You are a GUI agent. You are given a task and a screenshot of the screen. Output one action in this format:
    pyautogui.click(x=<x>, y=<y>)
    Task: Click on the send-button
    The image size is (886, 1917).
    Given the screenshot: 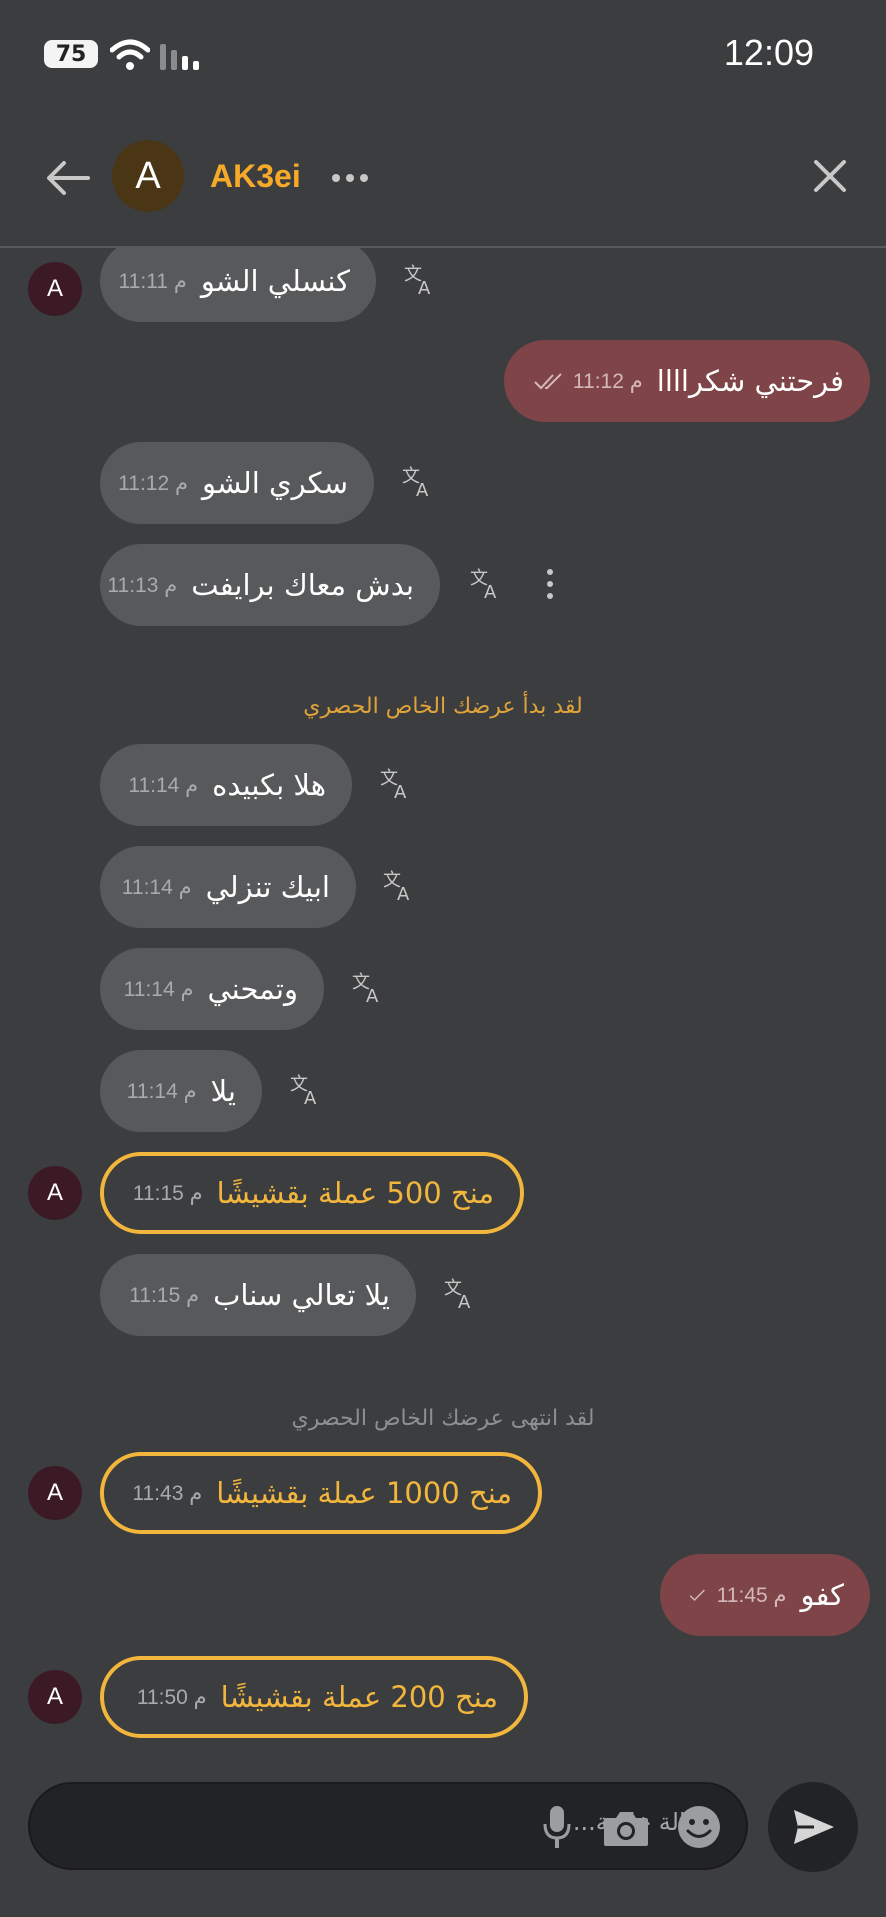 What is the action you would take?
    pyautogui.click(x=813, y=1827)
    